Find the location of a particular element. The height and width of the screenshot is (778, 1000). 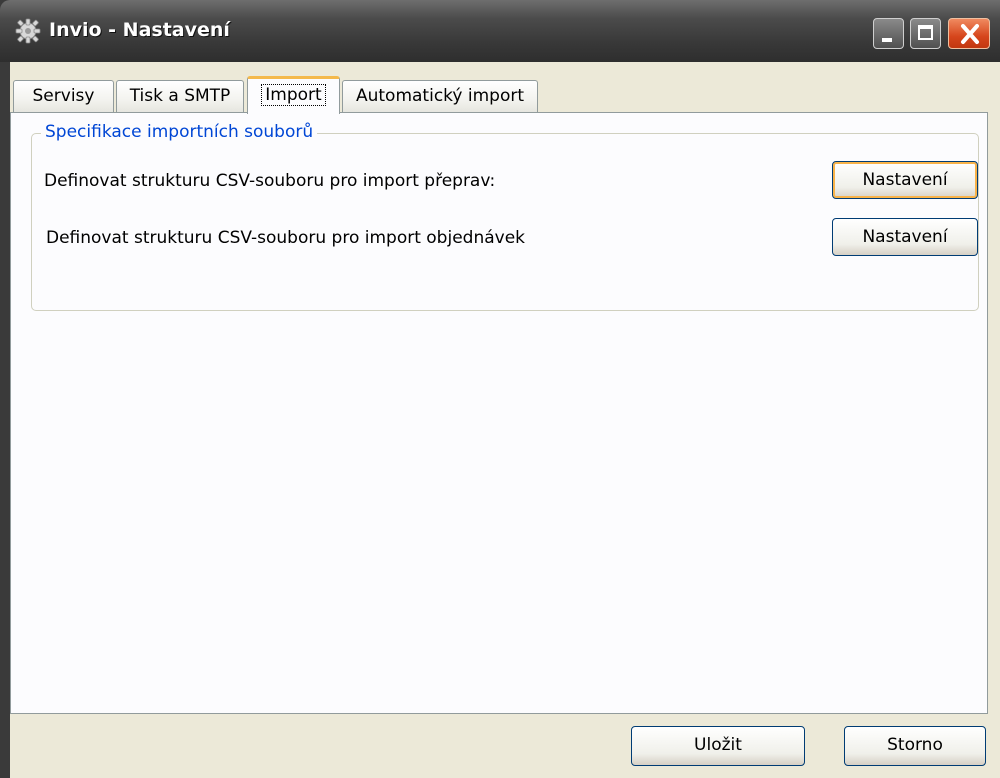

tab-servisy: Servisy is located at coordinates (63, 96).